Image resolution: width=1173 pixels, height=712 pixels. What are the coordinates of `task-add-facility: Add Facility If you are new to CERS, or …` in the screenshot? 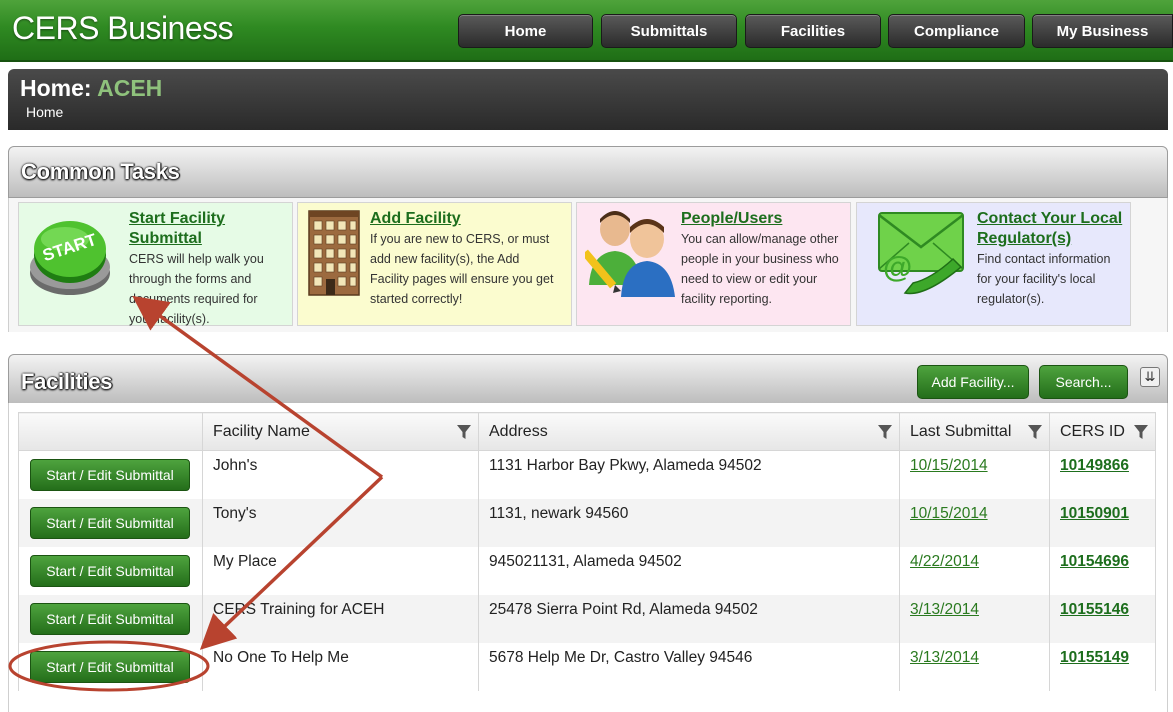 It's located at (434, 264).